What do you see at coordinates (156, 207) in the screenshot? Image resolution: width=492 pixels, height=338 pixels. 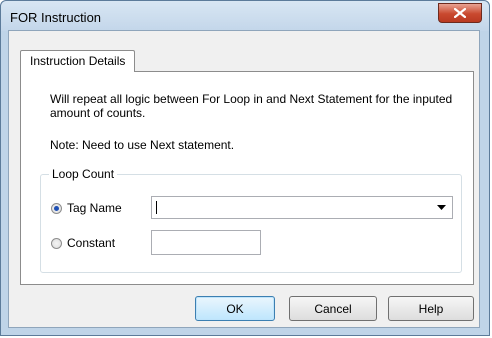 I see `text-caret` at bounding box center [156, 207].